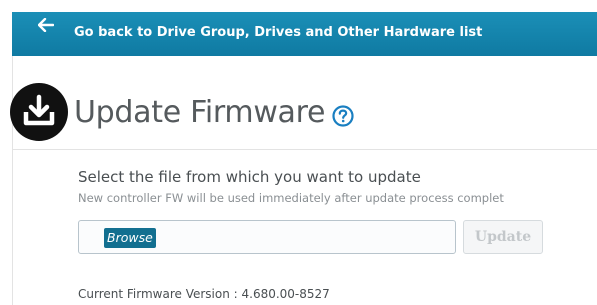 The image size is (597, 305). Describe the element at coordinates (503, 237) in the screenshot. I see `update-button: Update` at that location.